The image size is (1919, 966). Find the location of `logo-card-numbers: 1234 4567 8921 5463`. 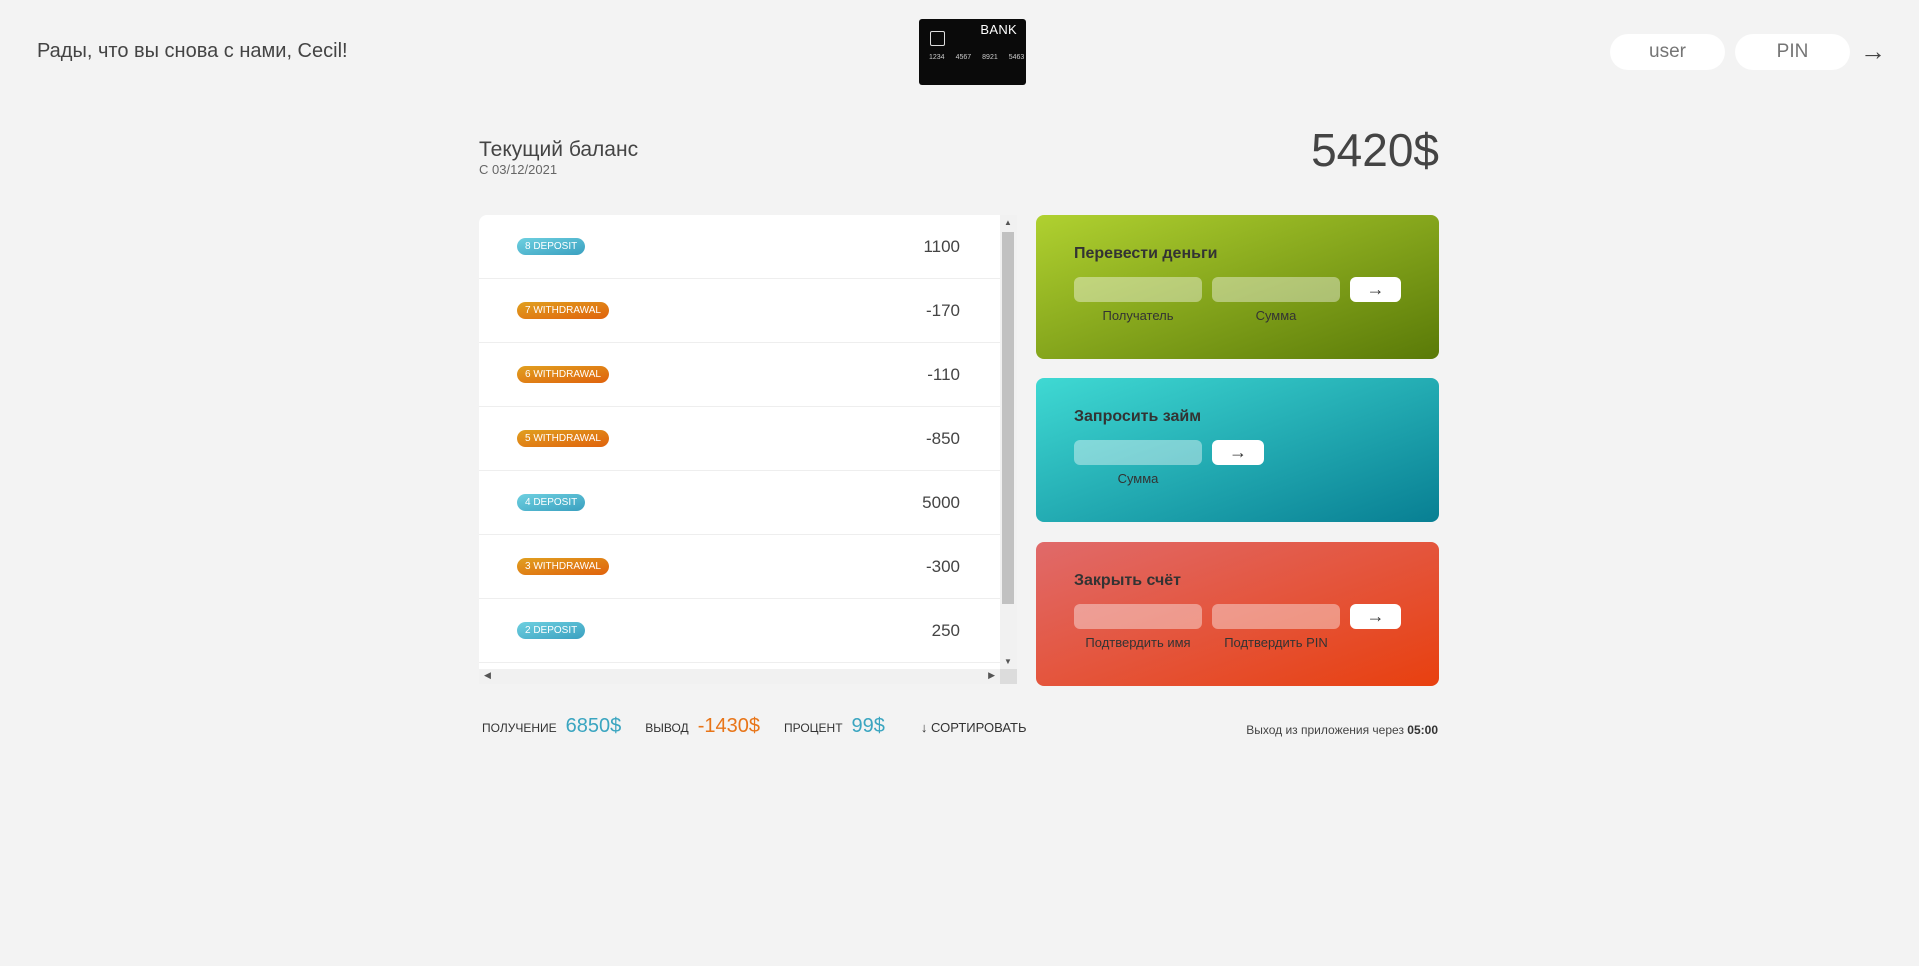

logo-card-numbers: 1234 4567 8921 5463 is located at coordinates (976, 57).